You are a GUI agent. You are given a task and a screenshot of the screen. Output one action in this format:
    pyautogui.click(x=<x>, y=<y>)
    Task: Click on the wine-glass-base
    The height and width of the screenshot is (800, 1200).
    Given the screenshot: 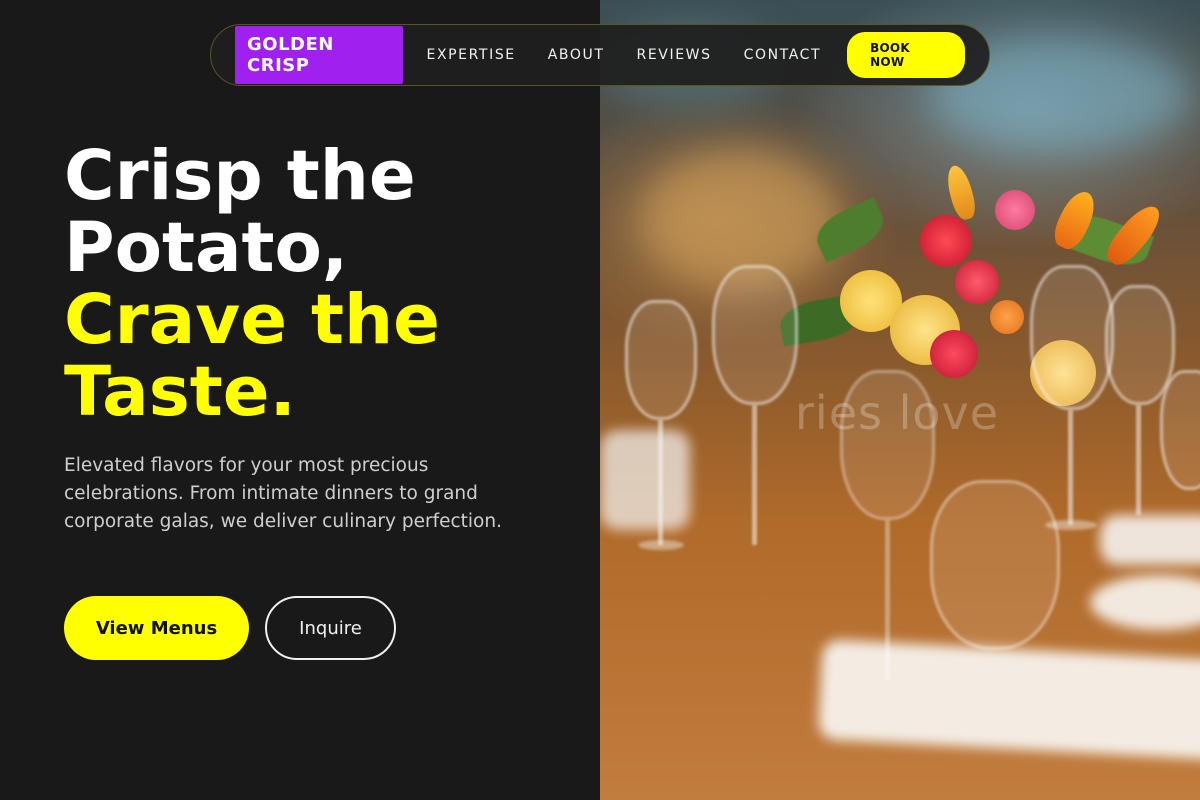 What is the action you would take?
    pyautogui.click(x=661, y=545)
    